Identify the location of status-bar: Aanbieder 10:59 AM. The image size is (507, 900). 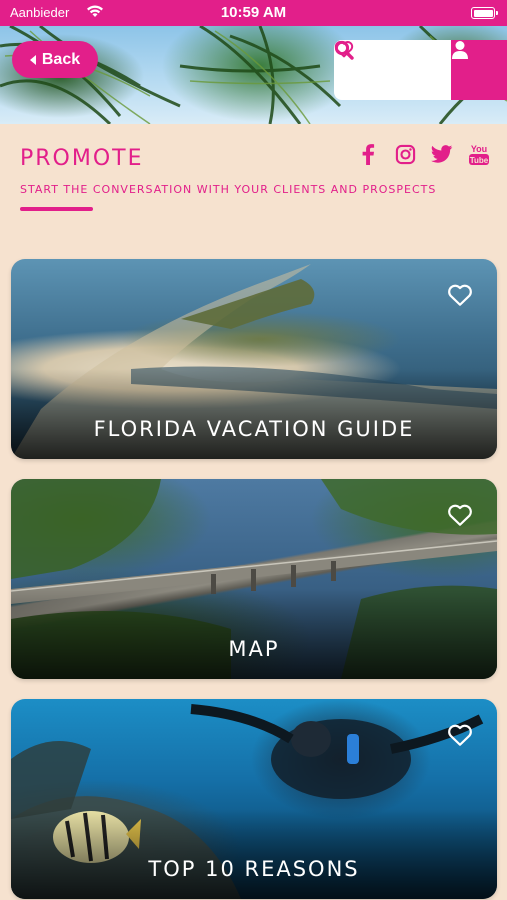
(253, 13).